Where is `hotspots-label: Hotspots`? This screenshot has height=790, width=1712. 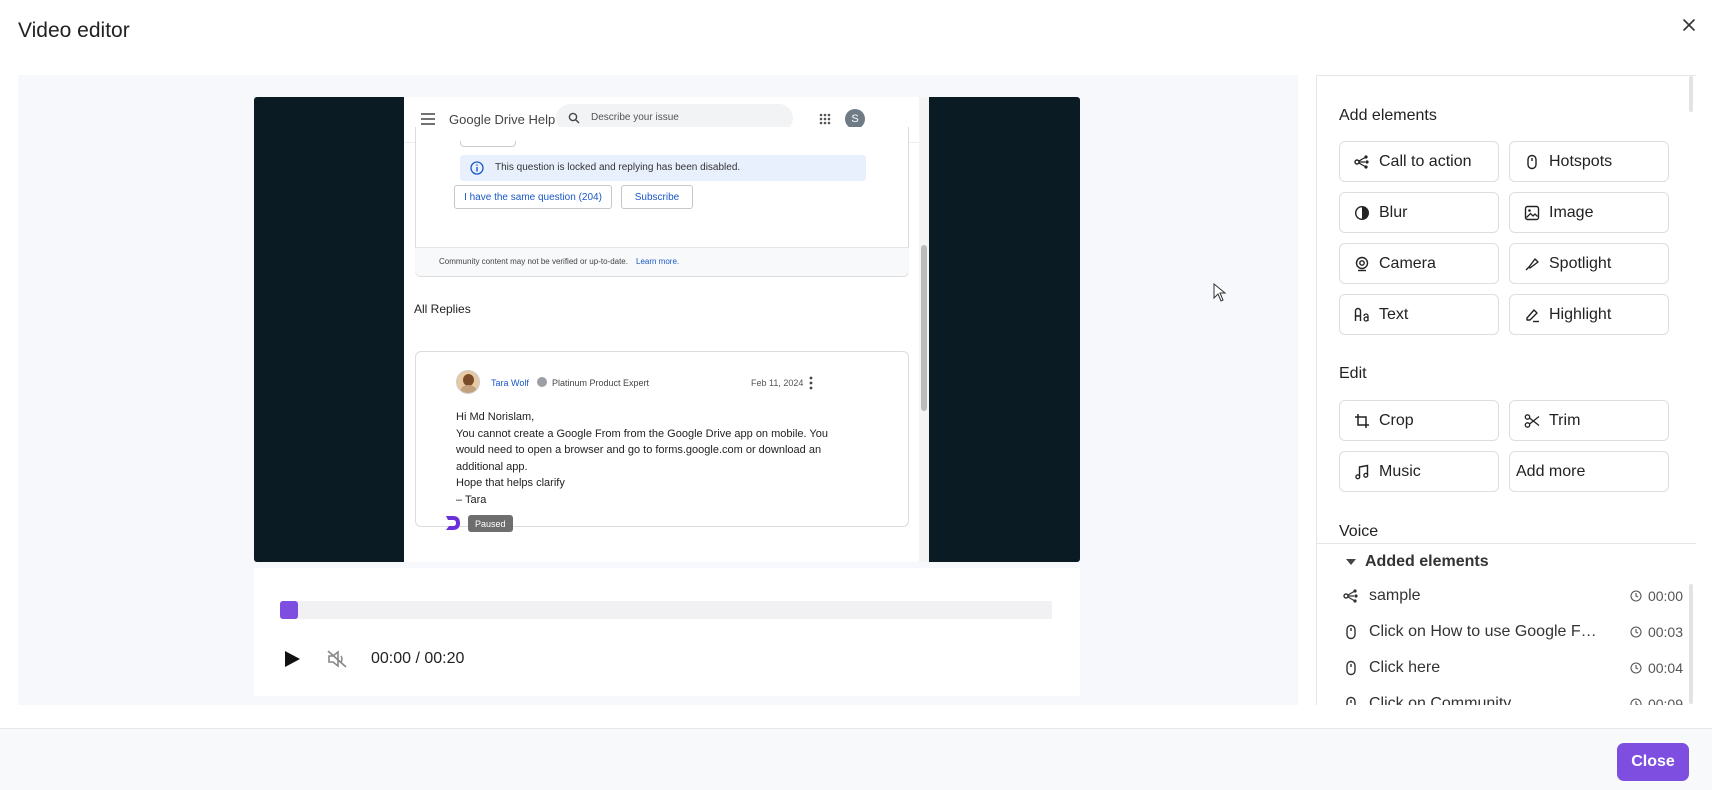
hotspots-label: Hotspots is located at coordinates (1581, 161).